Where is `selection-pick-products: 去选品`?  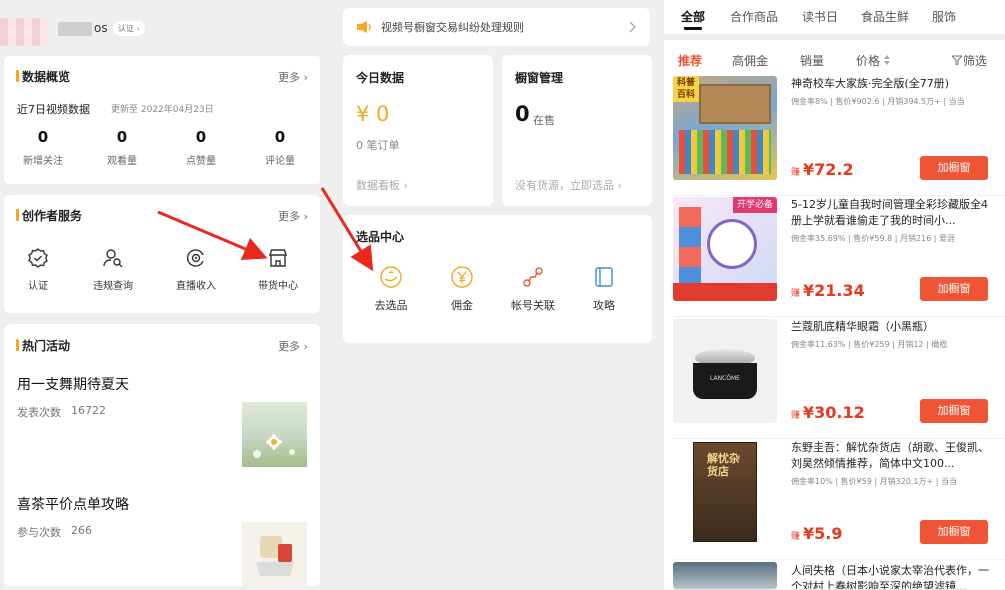 selection-pick-products: 去选品 is located at coordinates (391, 289).